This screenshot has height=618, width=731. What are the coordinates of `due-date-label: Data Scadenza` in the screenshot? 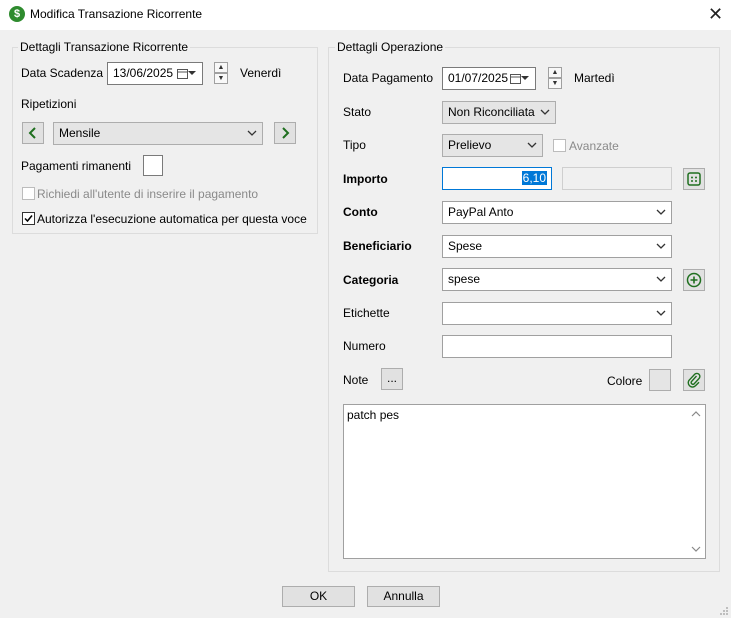 It's located at (62, 73).